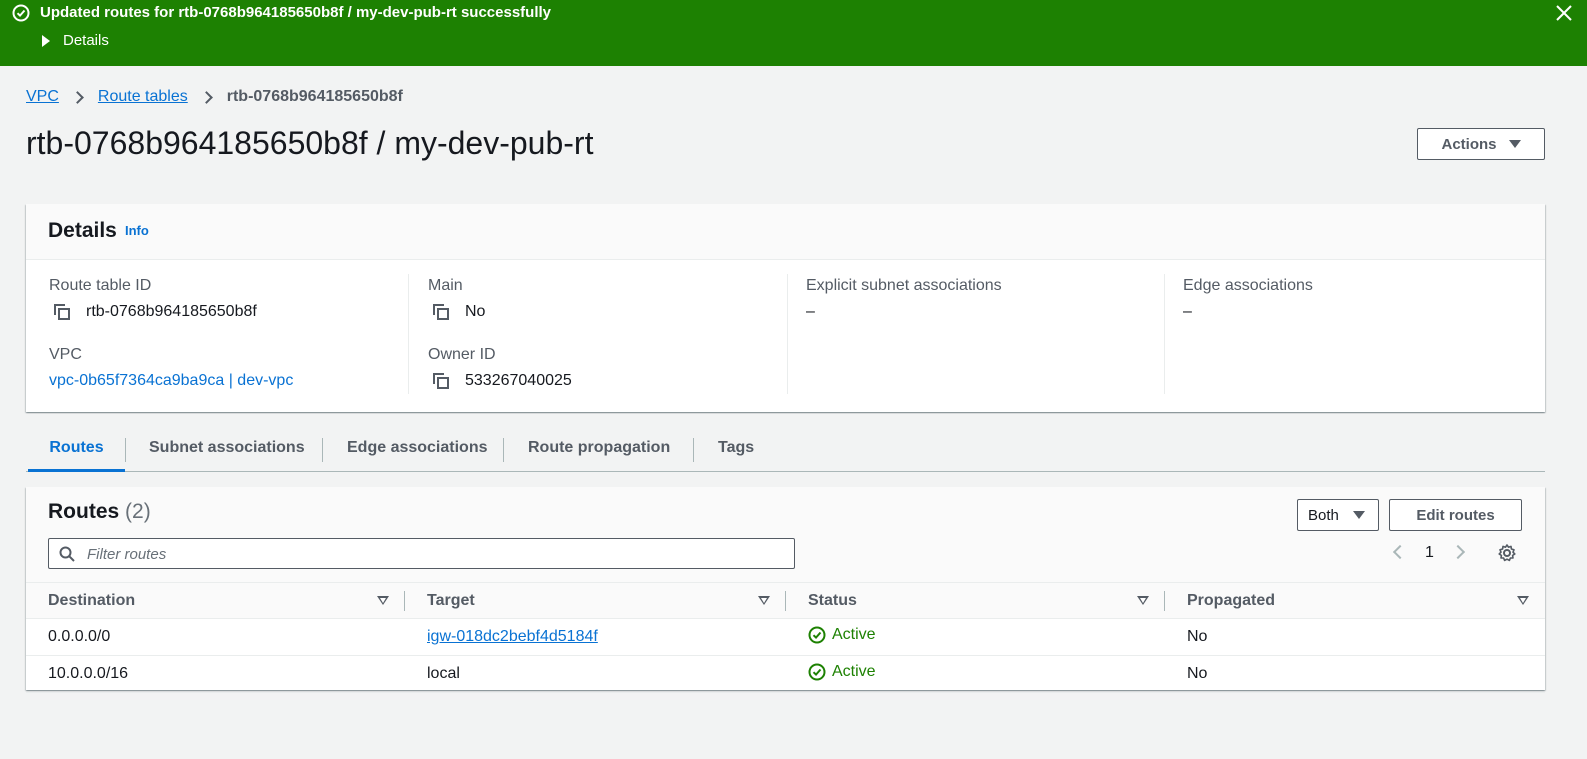 Image resolution: width=1587 pixels, height=759 pixels. What do you see at coordinates (736, 450) in the screenshot?
I see `tab-tags: Tags` at bounding box center [736, 450].